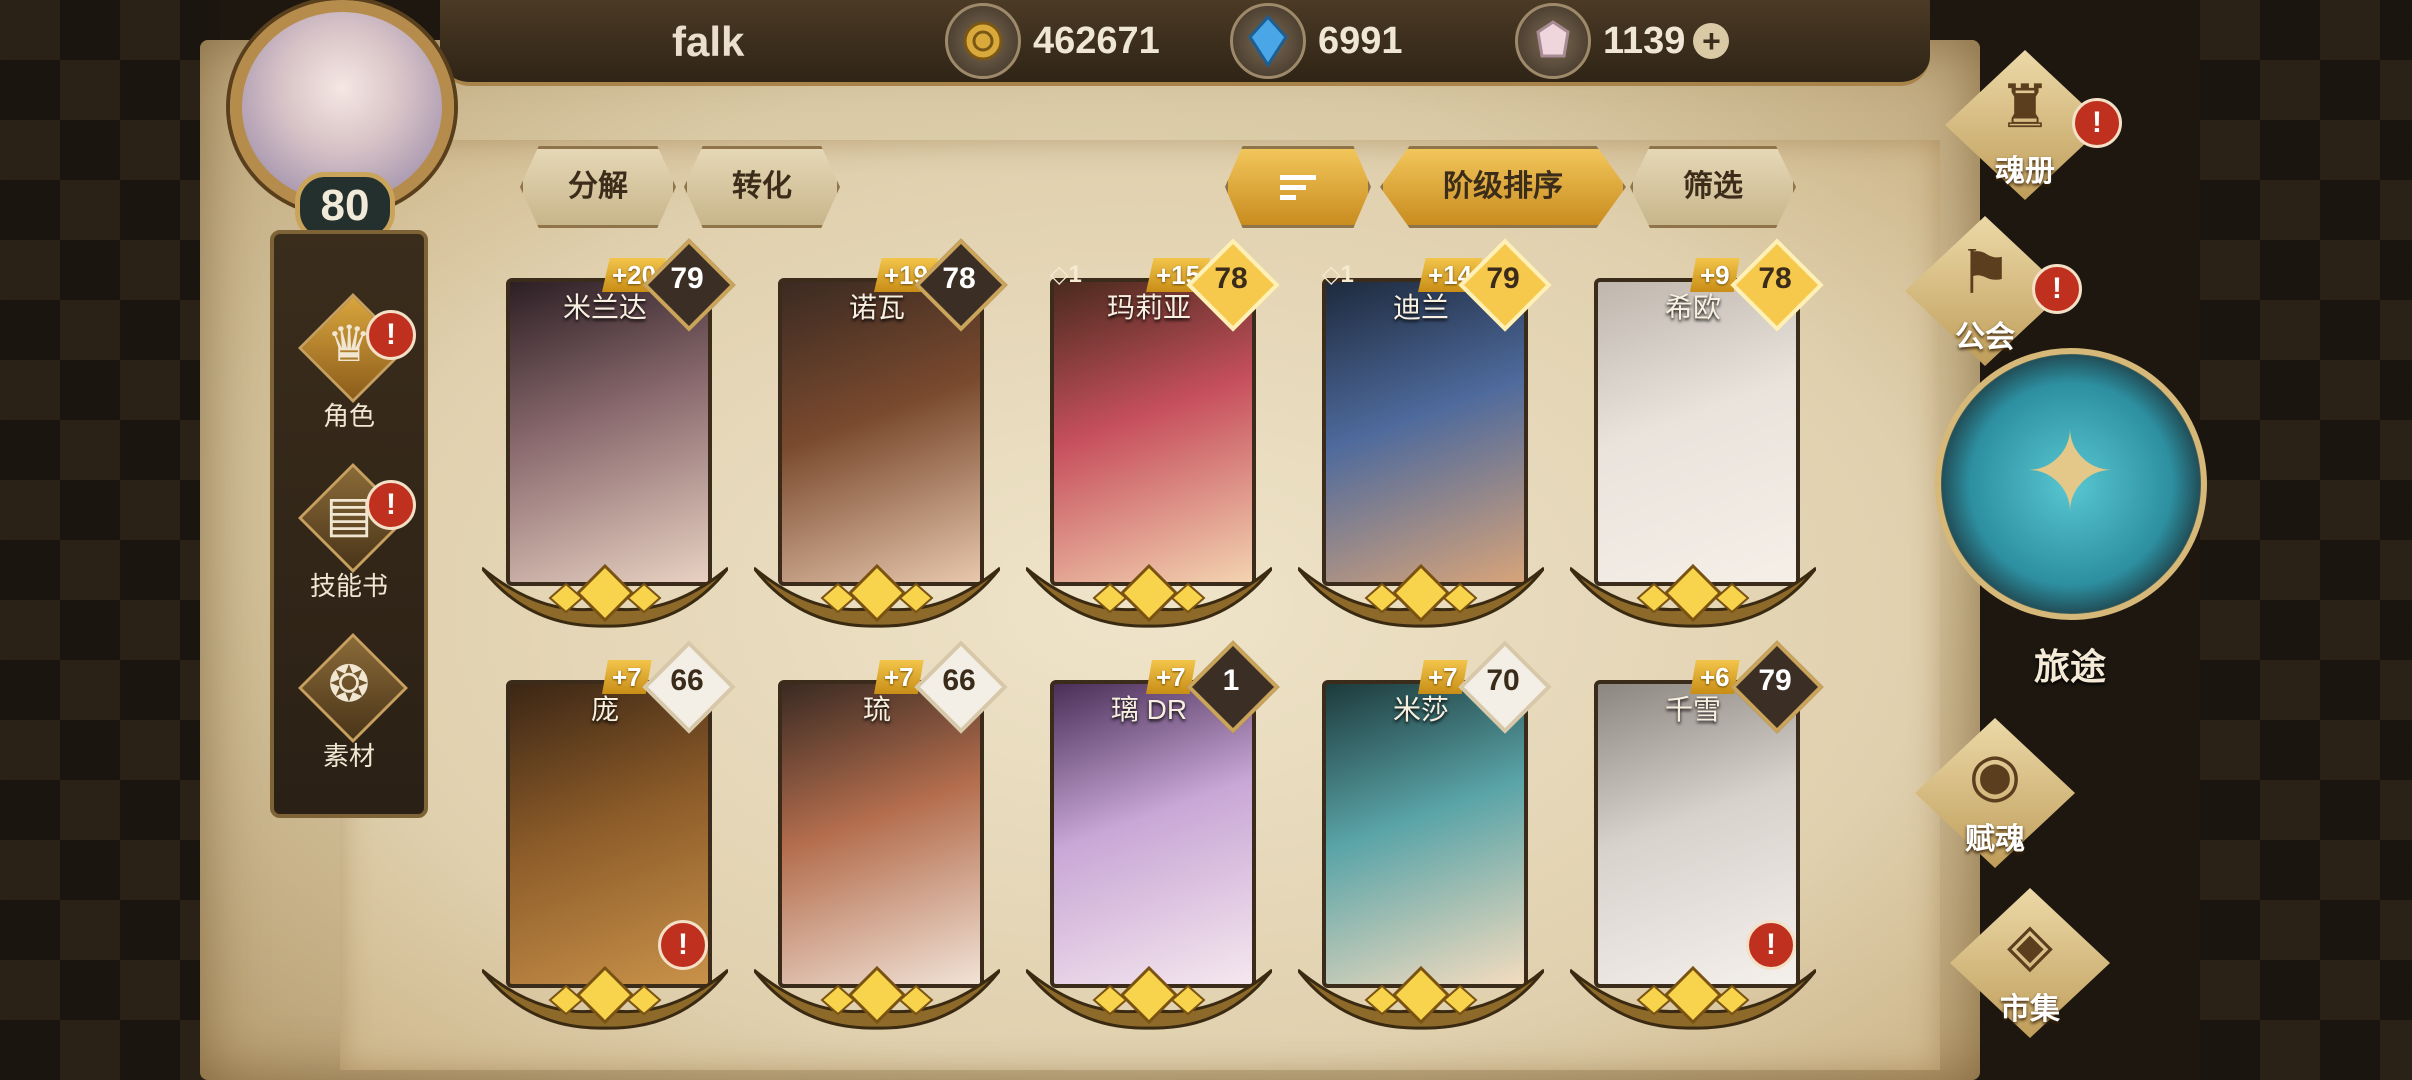  I want to click on menu-label-character: 角色, so click(348, 416).